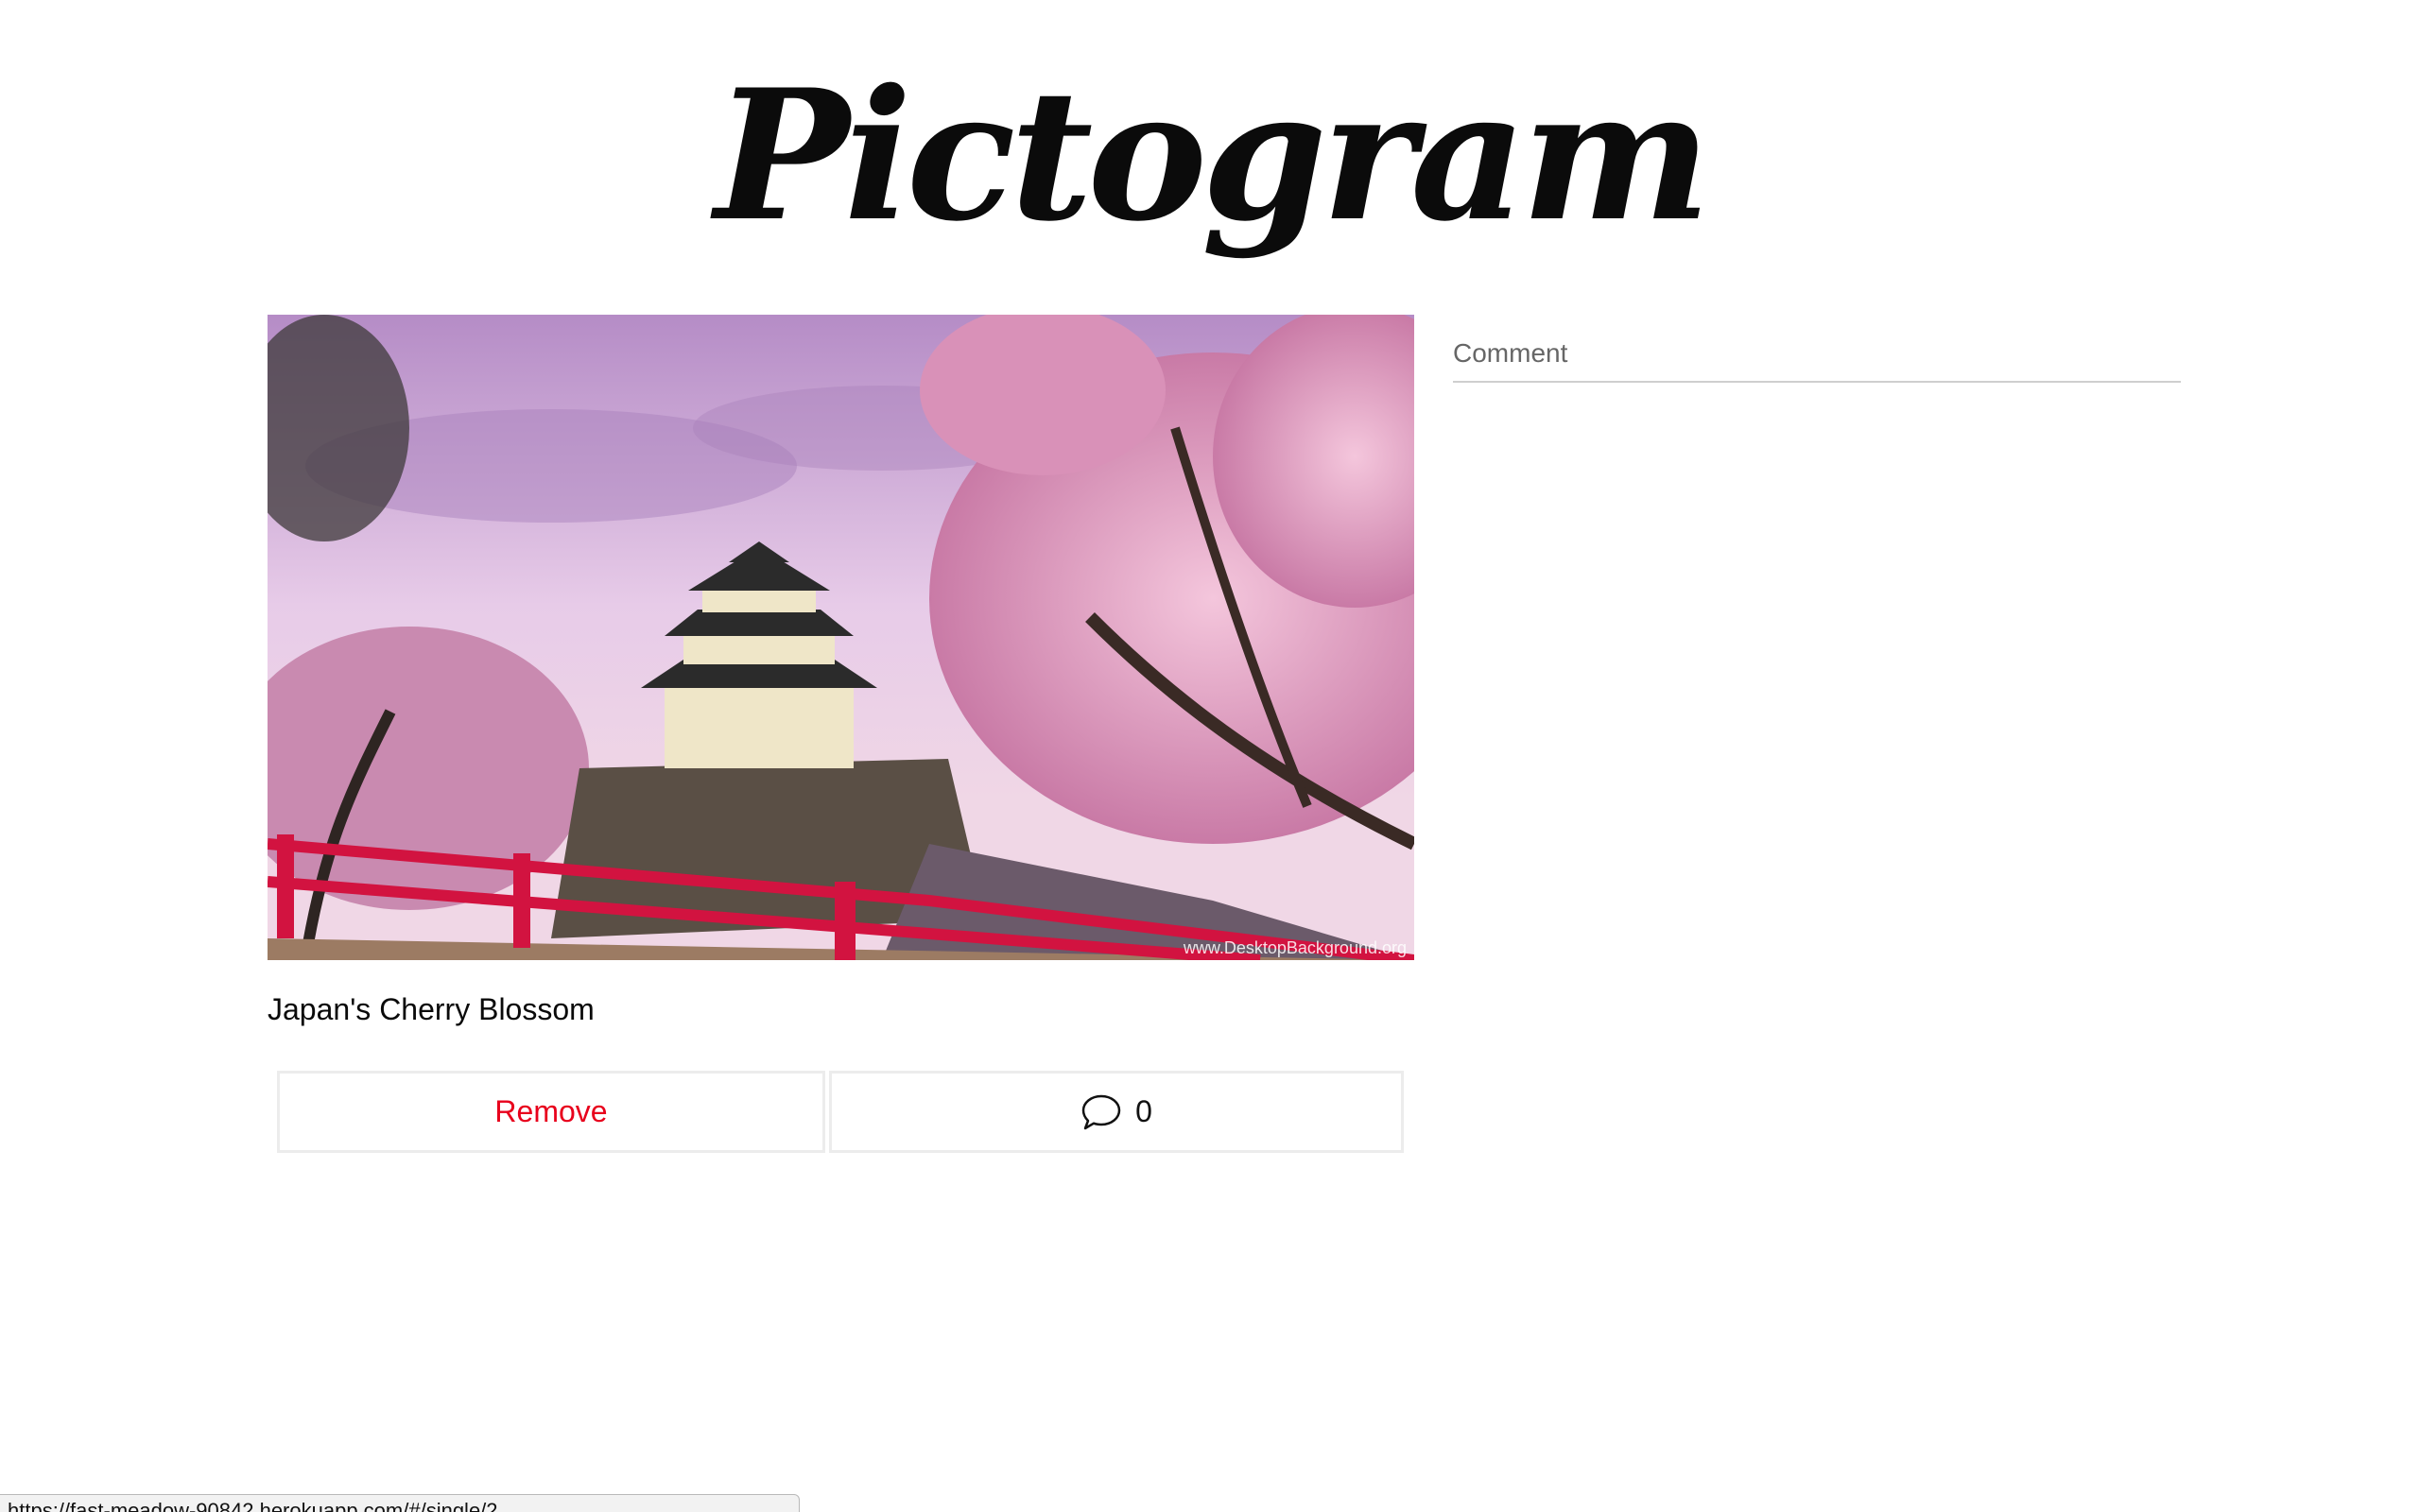  I want to click on comment-count: 0, so click(1143, 1111).